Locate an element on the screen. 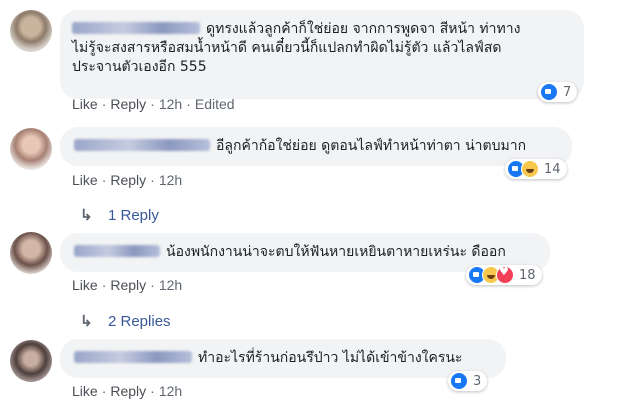 This screenshot has height=413, width=620. reaction-count: 18 is located at coordinates (527, 275).